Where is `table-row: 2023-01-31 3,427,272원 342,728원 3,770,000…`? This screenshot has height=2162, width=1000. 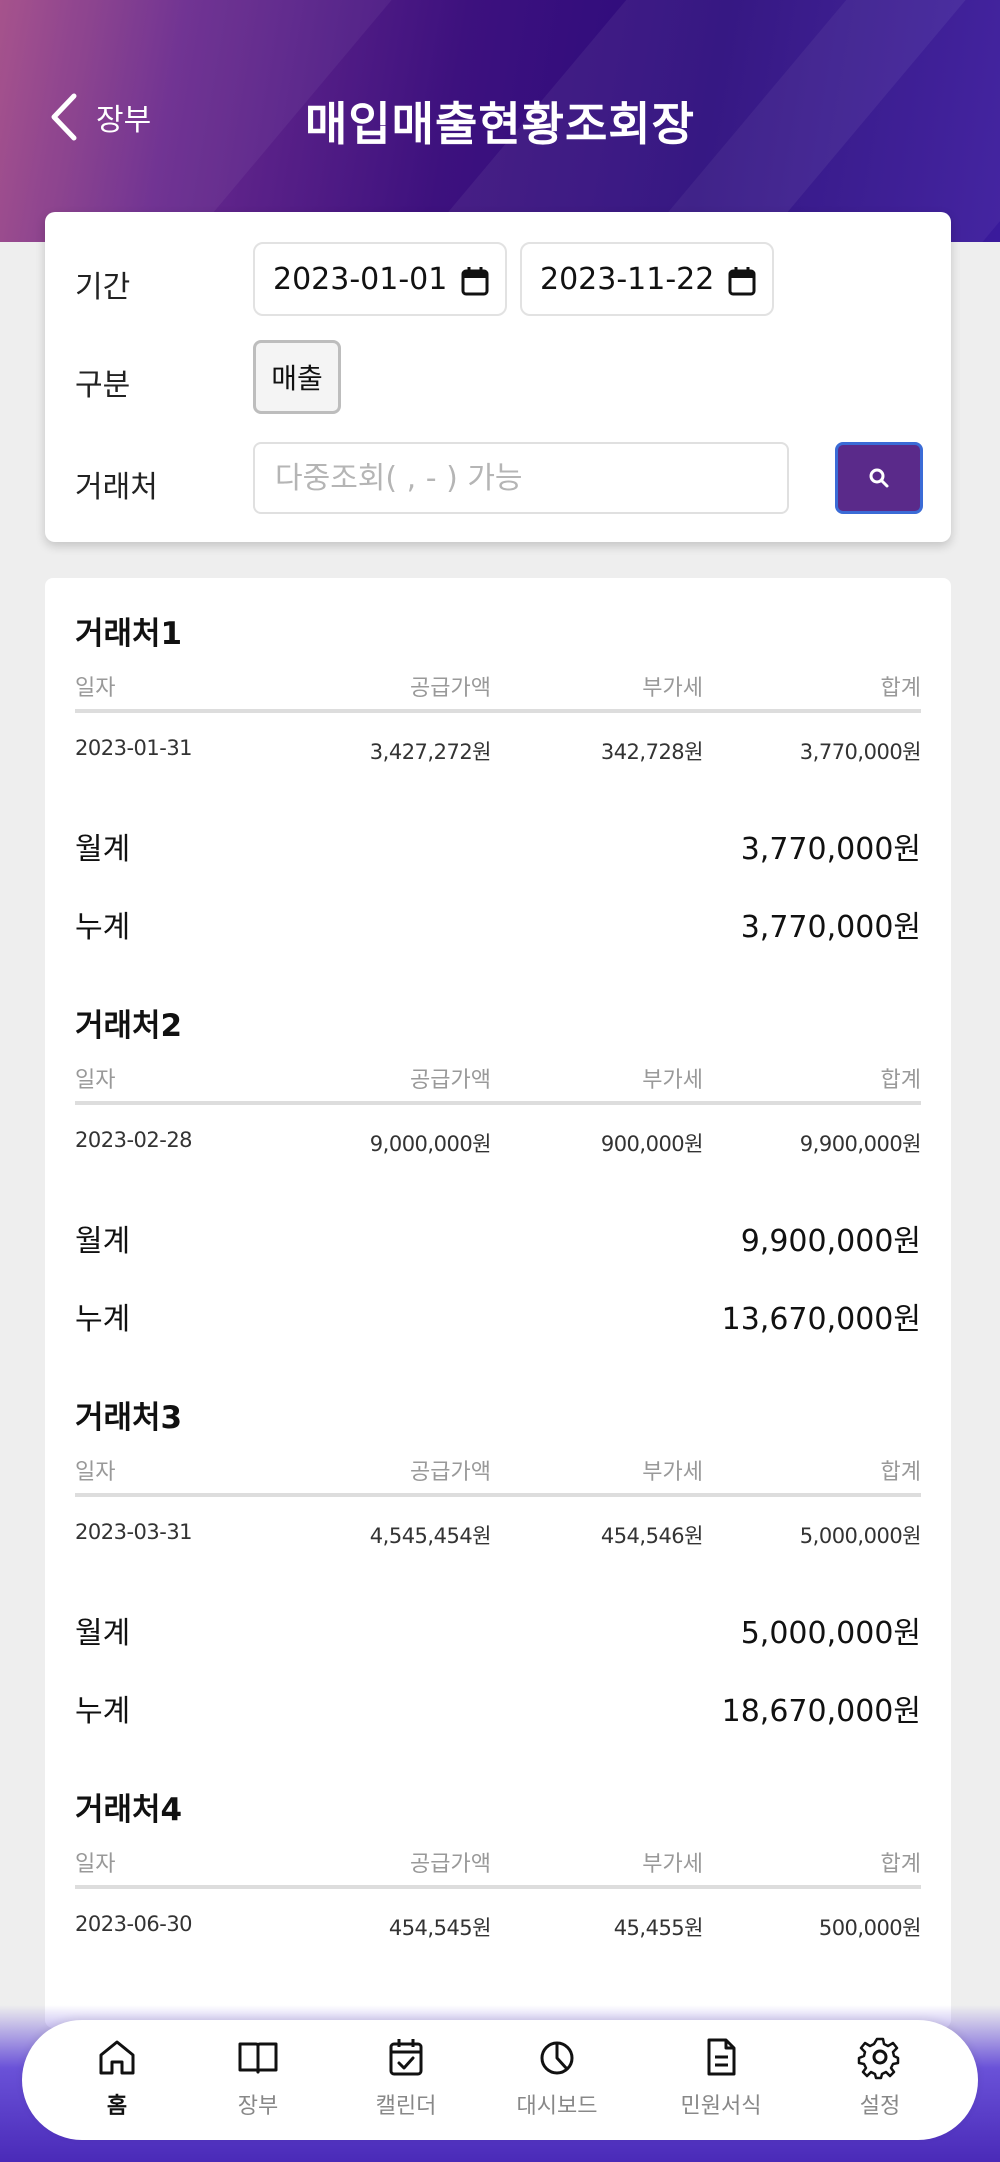
table-row: 2023-01-31 3,427,272원 342,728원 3,770,000… is located at coordinates (498, 754).